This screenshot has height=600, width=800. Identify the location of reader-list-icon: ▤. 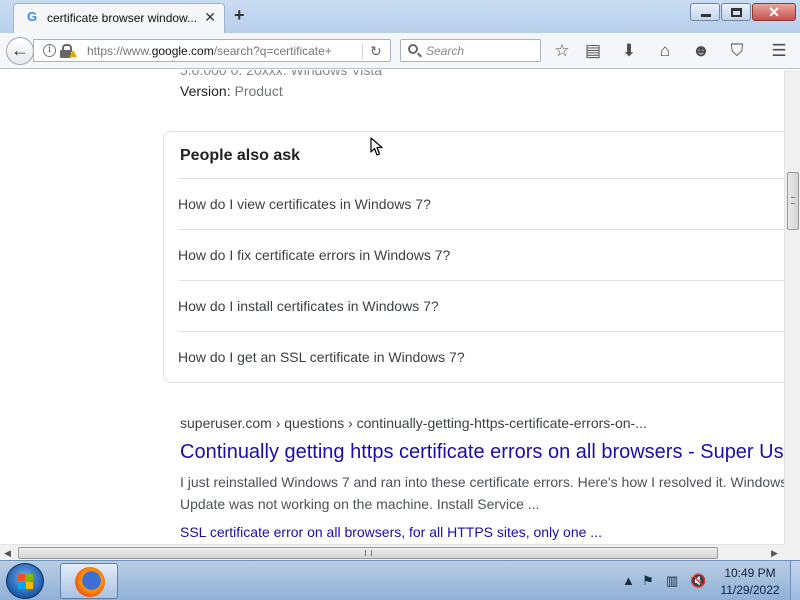
(593, 51).